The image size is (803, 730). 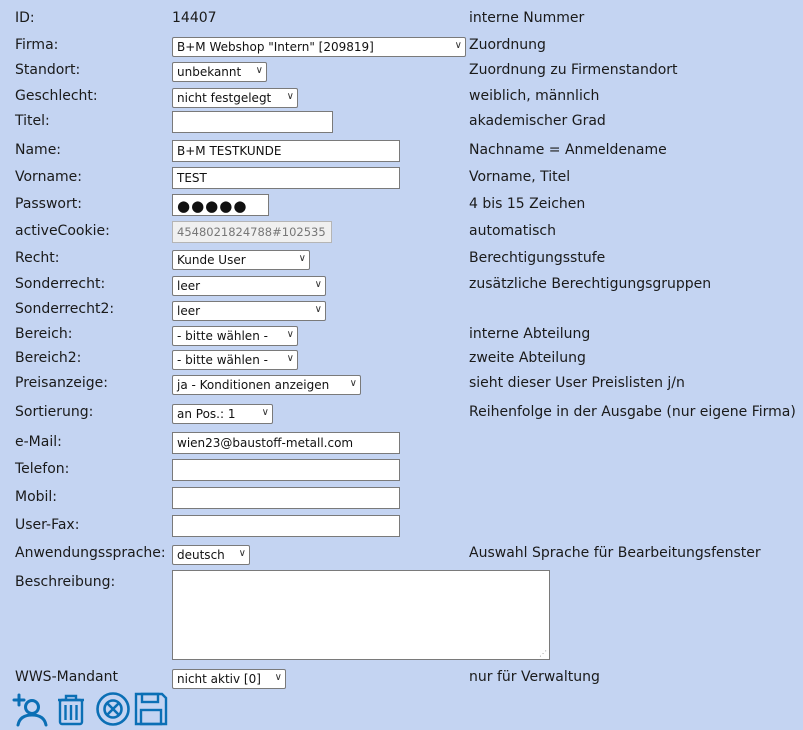 I want to click on label-bereich: Bereich:, so click(x=44, y=334).